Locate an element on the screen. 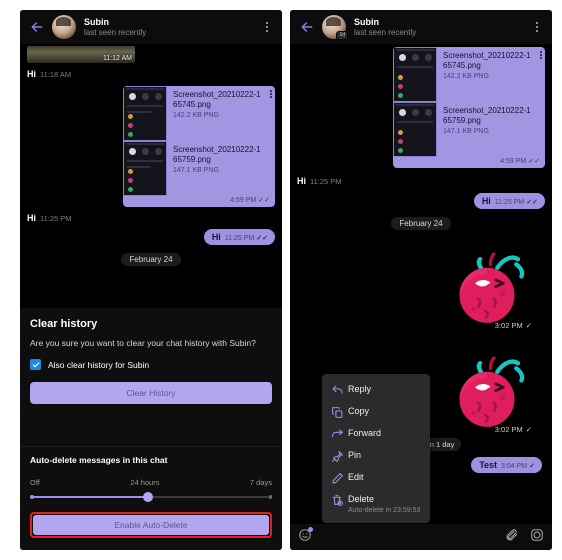  slider-label-7-days: 7 days is located at coordinates (260, 482).